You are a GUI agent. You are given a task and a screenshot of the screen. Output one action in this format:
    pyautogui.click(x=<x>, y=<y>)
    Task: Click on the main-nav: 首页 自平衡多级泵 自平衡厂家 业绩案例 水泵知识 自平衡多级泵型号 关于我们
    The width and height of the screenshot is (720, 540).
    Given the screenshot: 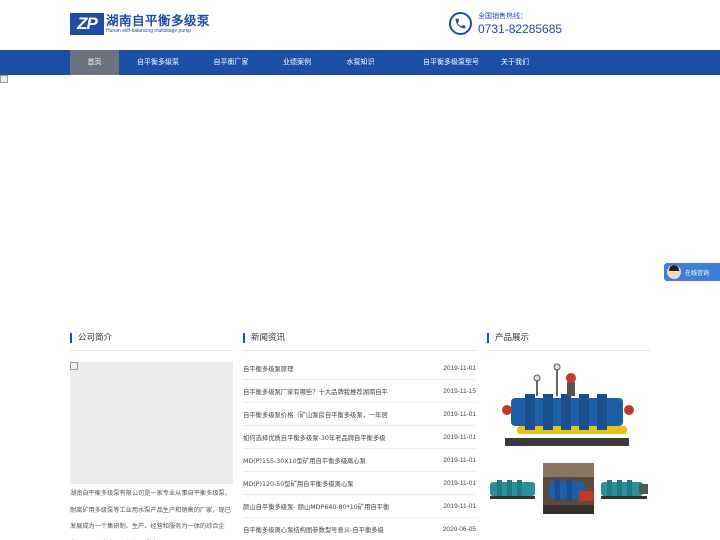 What is the action you would take?
    pyautogui.click(x=360, y=62)
    